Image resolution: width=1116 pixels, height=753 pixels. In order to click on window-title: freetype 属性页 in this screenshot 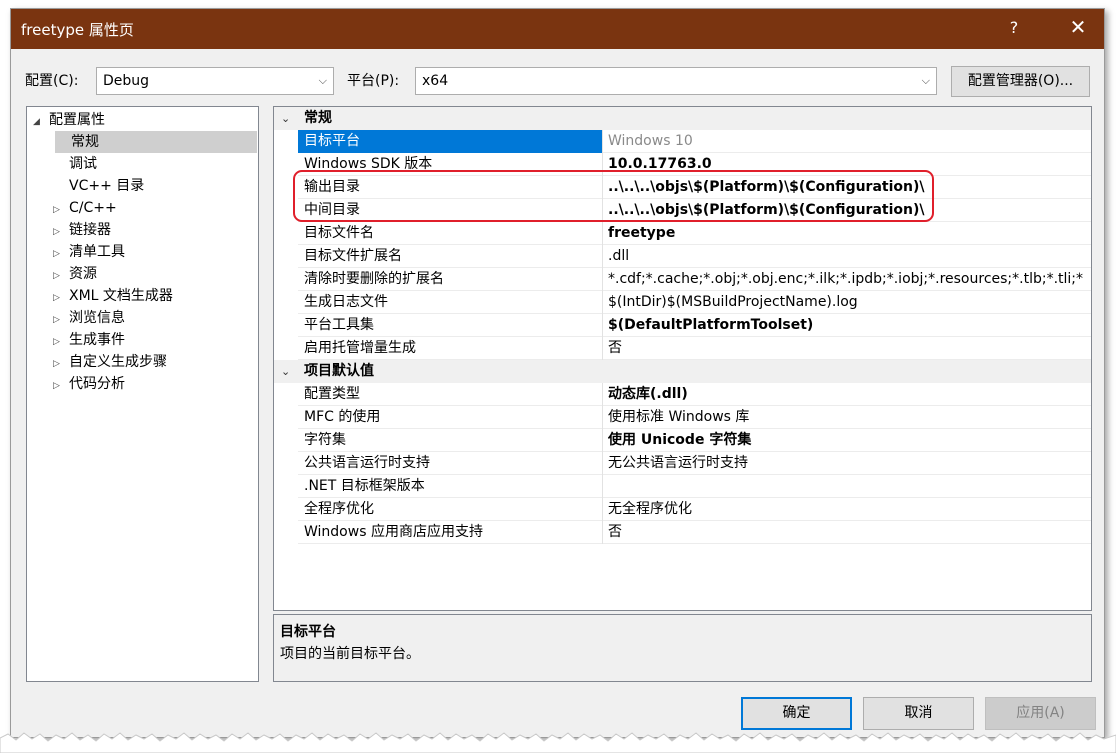, I will do `click(77, 30)`.